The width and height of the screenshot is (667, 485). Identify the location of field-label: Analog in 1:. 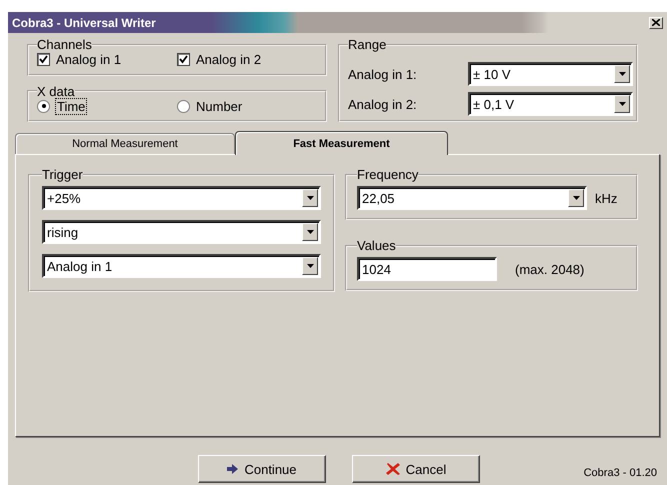
(383, 74).